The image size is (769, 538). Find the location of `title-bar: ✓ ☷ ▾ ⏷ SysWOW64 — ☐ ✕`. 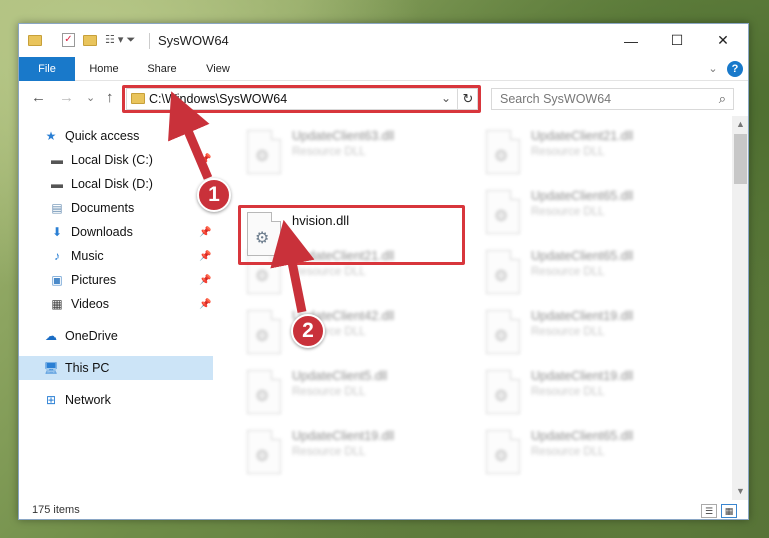

title-bar: ✓ ☷ ▾ ⏷ SysWOW64 — ☐ ✕ is located at coordinates (383, 40).